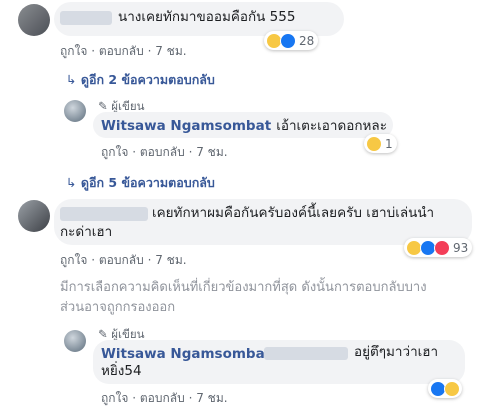 The image size is (500, 408). Describe the element at coordinates (331, 126) in the screenshot. I see `reply-text: เอ้าเตะเอาดอกหละ` at that location.